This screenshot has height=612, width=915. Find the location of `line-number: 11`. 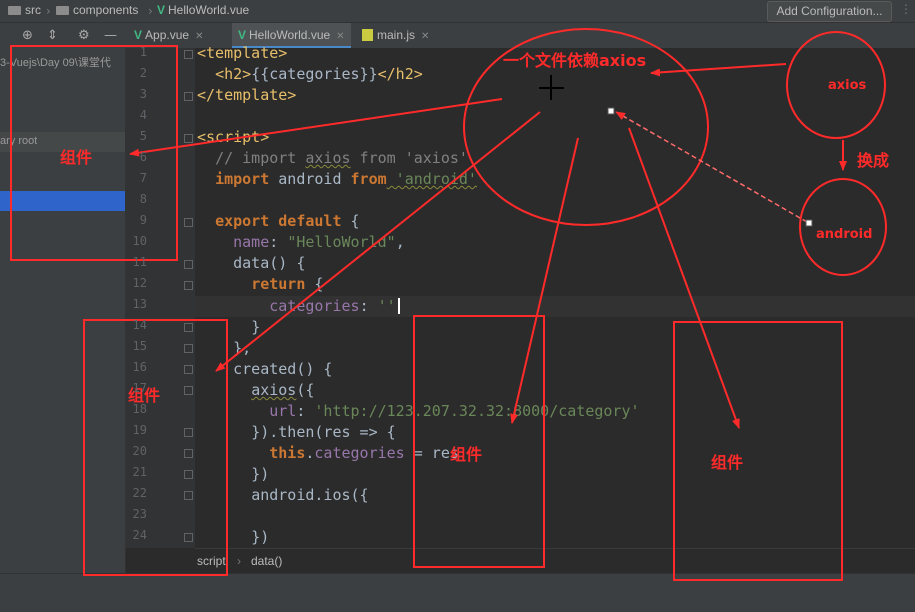

line-number: 11 is located at coordinates (139, 262).